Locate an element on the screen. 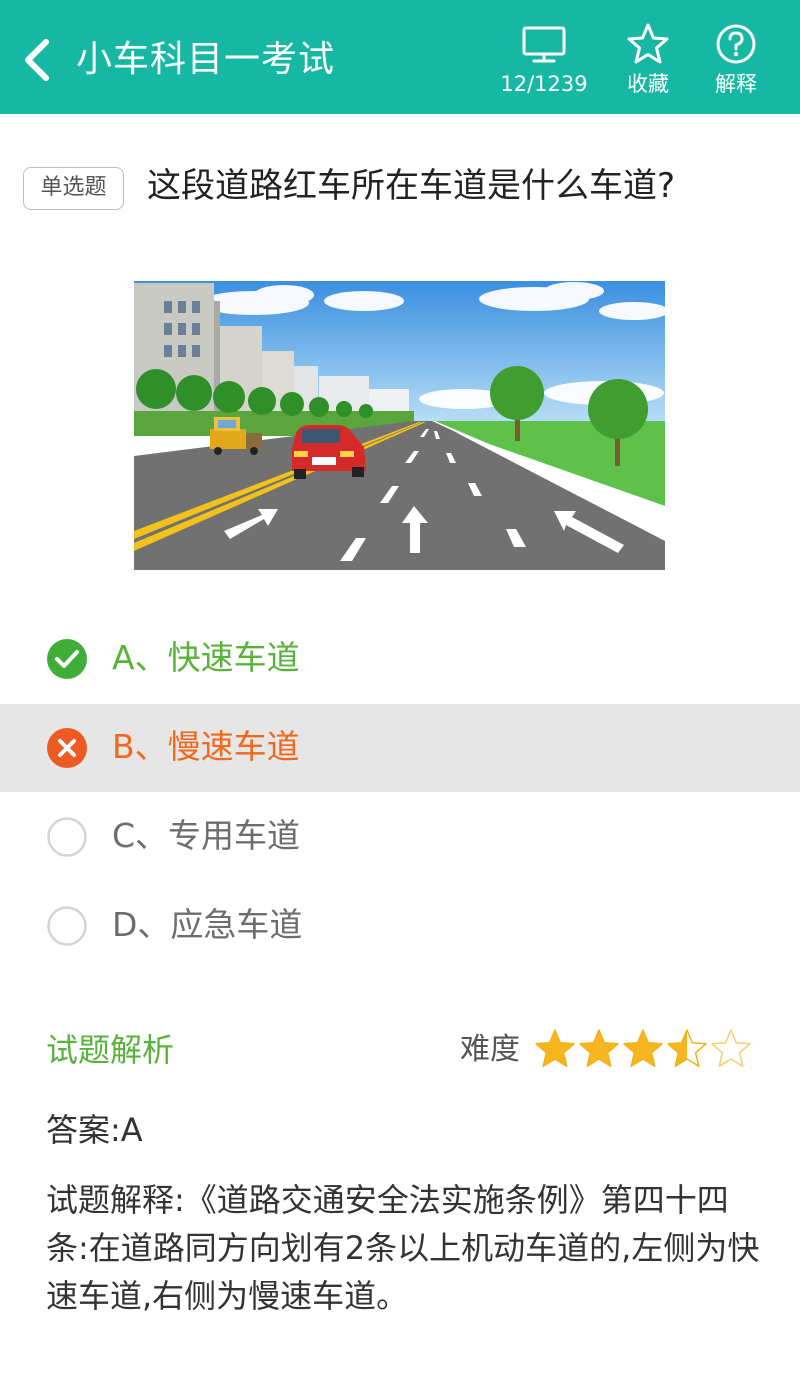  help-icon is located at coordinates (736, 44).